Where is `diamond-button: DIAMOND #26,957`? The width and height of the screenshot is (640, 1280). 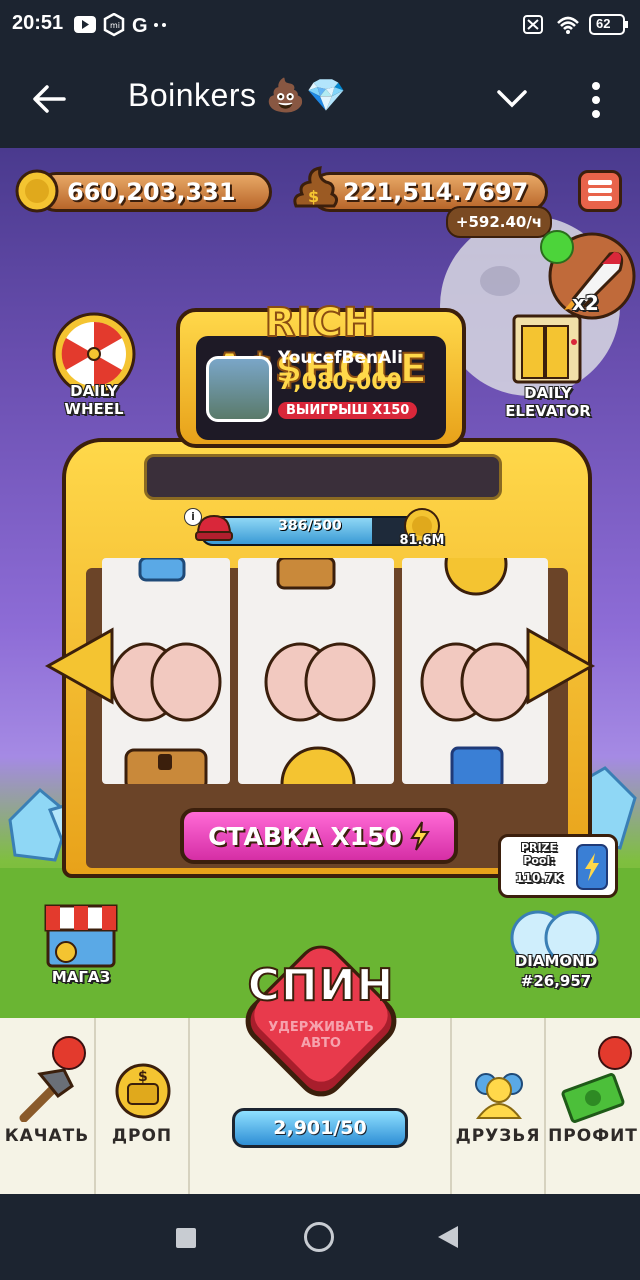
diamond-button: DIAMOND #26,957 is located at coordinates (556, 956).